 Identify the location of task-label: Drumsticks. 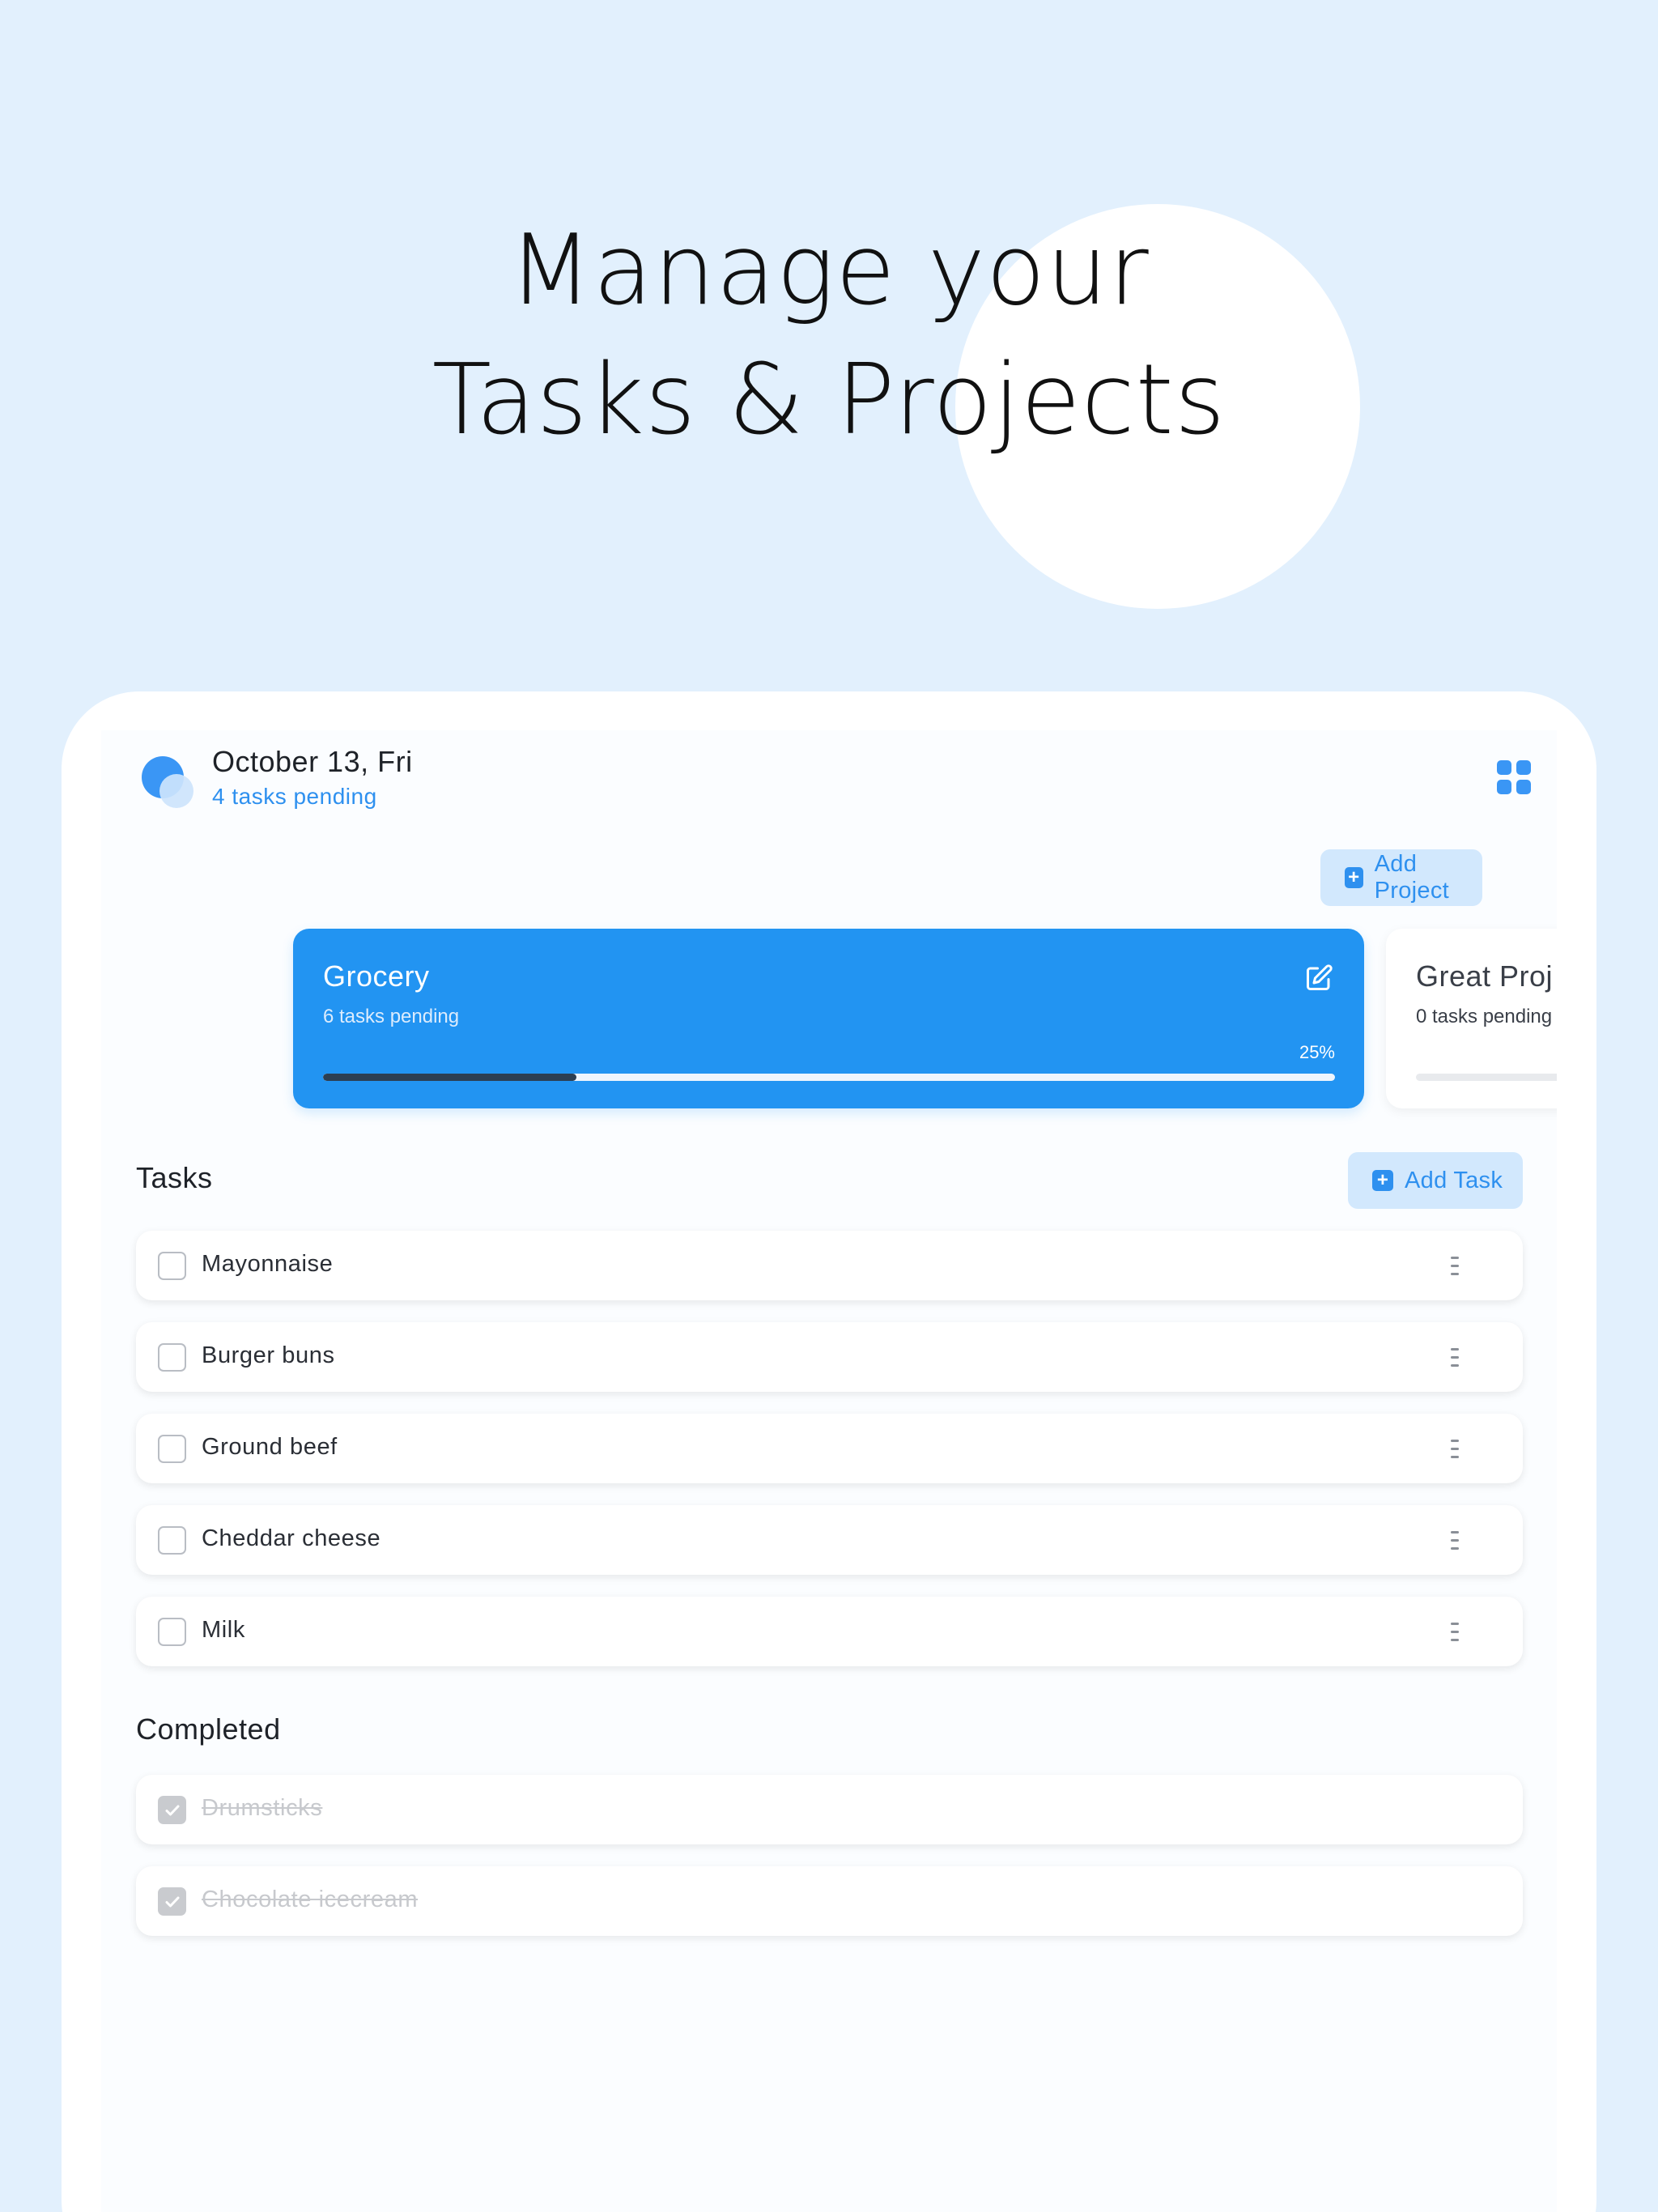
(262, 1808).